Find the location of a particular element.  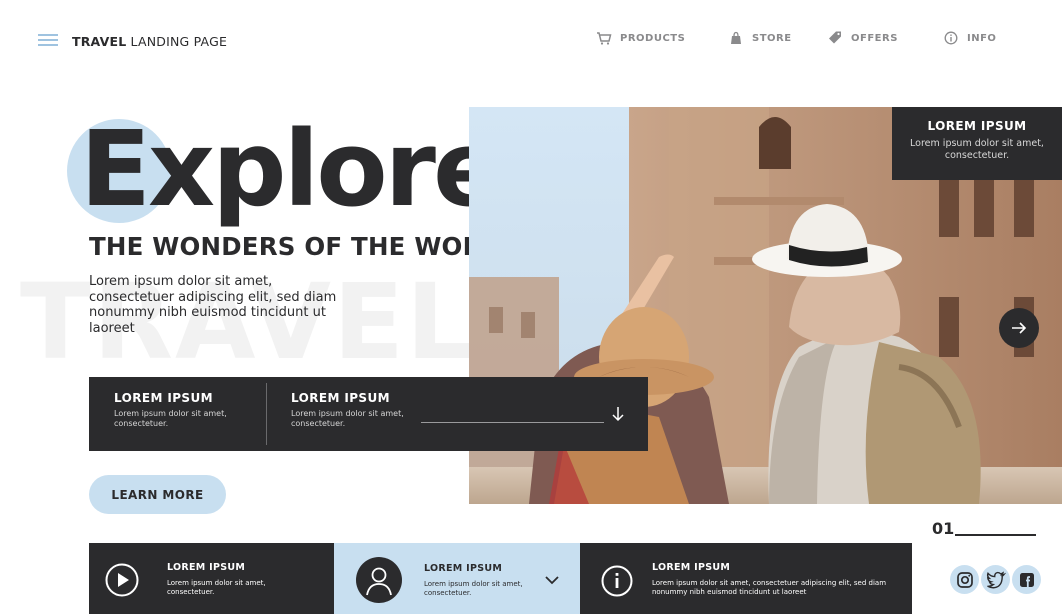

arrow-right-icon is located at coordinates (1019, 328).